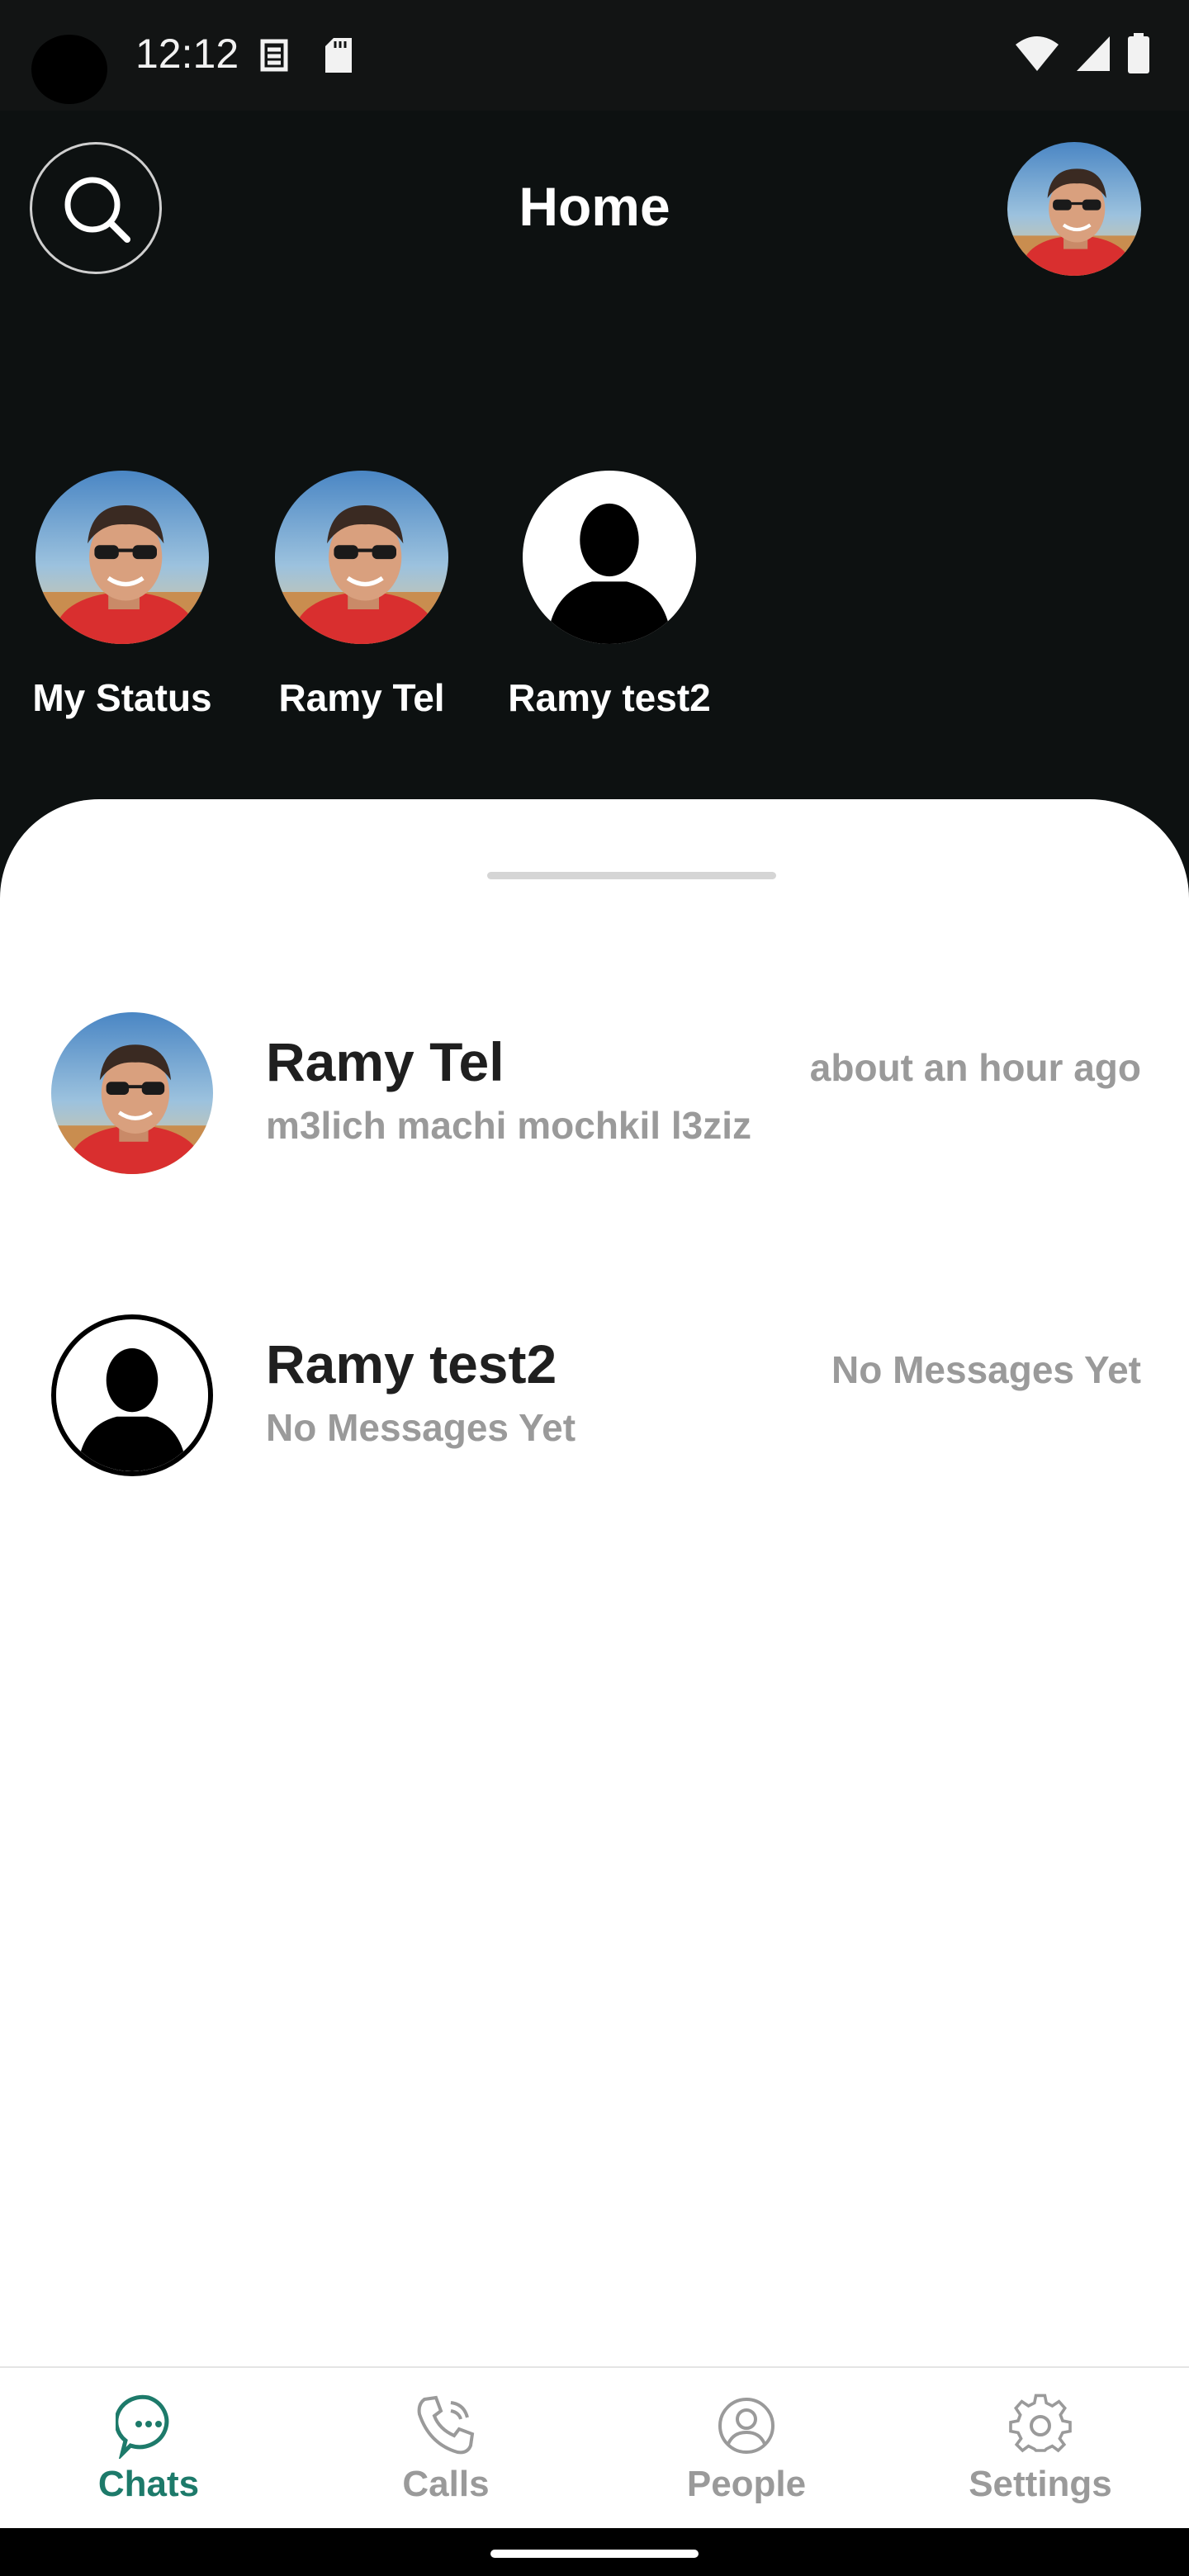  I want to click on bottom-navigation: Chats Calls People Settings, so click(594, 2447).